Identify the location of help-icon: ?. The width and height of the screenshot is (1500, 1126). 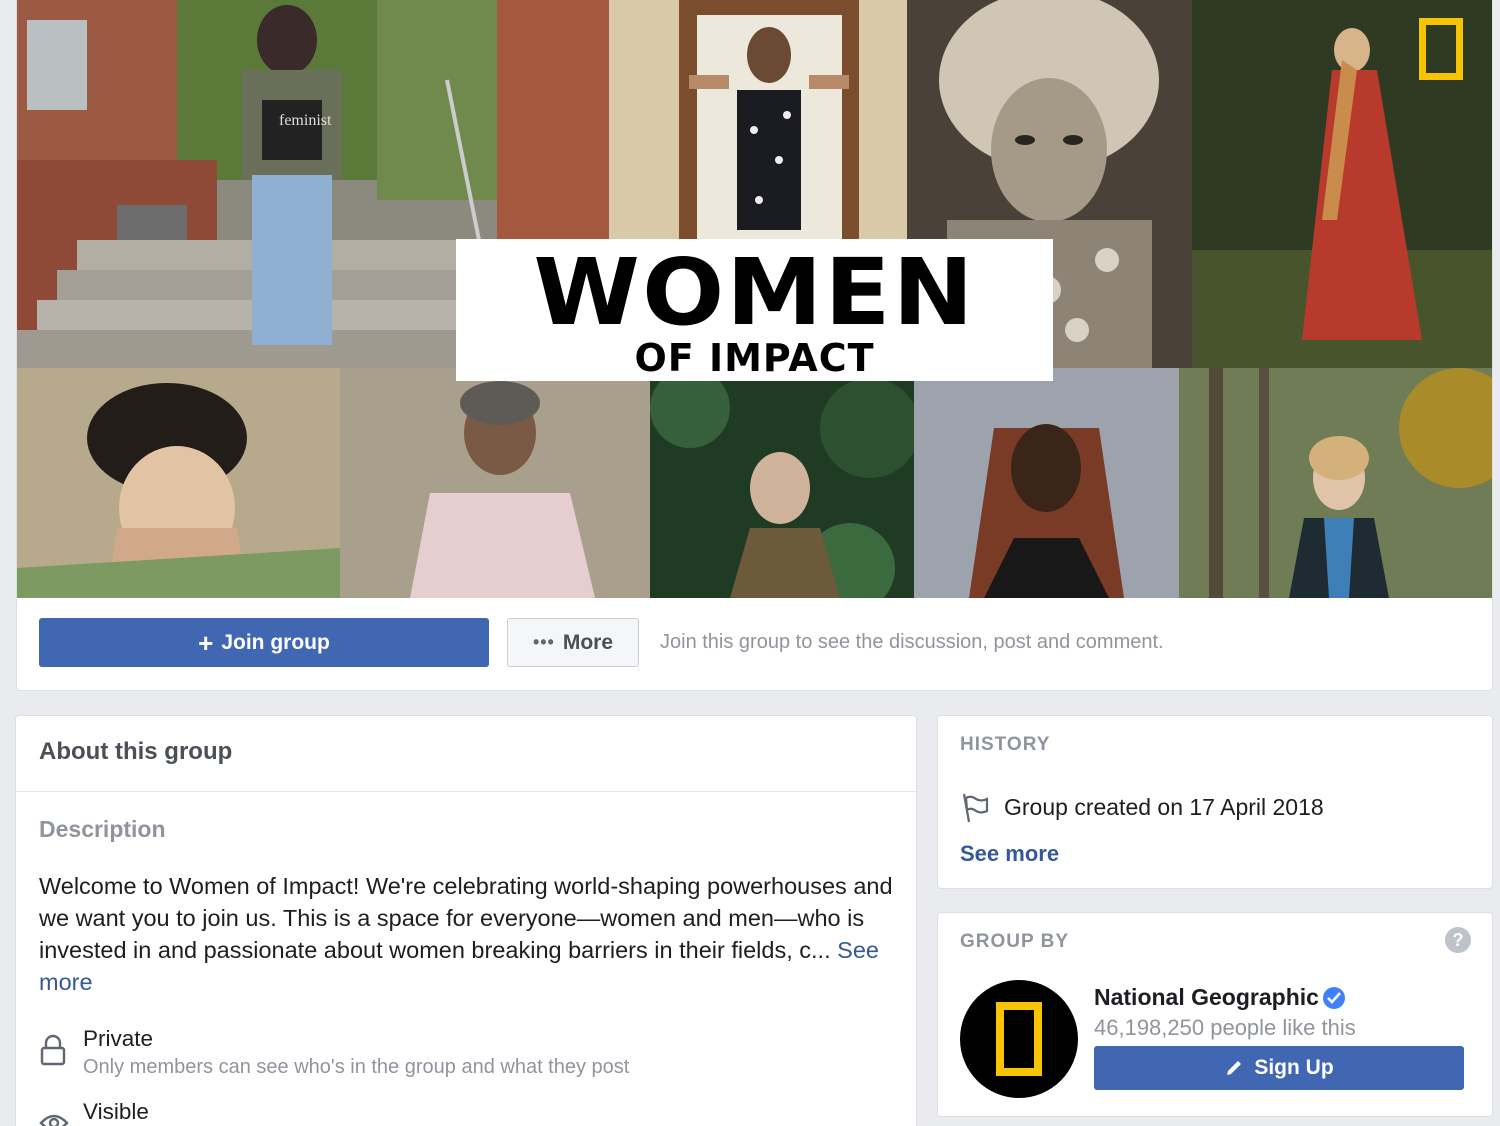
(1458, 940).